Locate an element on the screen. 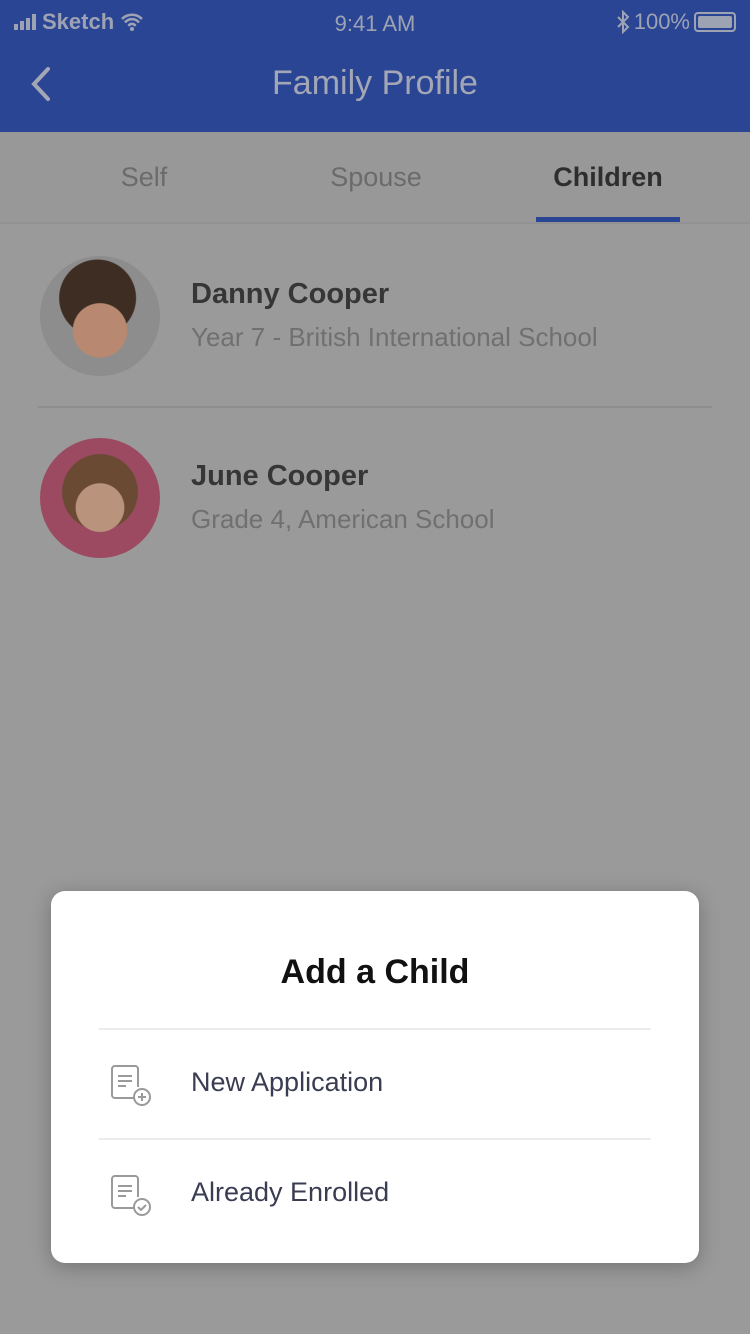 The height and width of the screenshot is (1334, 750). already-enrolled-option: Already Enrolled is located at coordinates (375, 1194).